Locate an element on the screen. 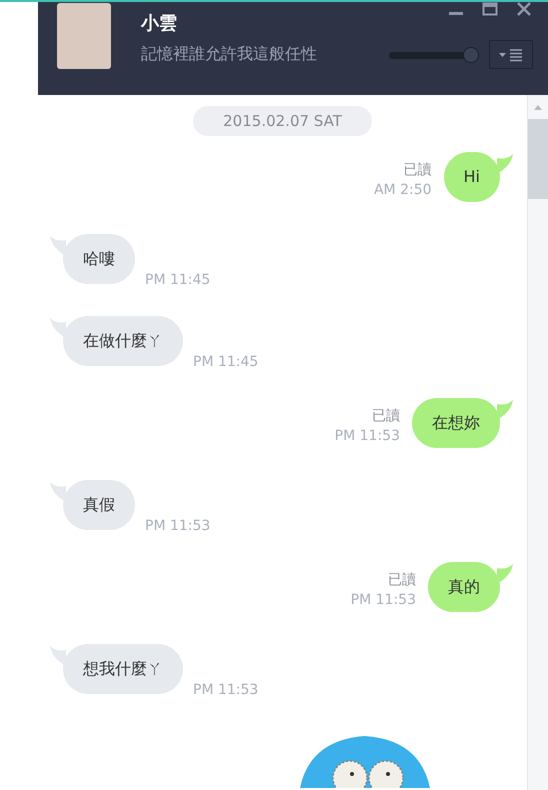 The width and height of the screenshot is (548, 790). message-bubble: 真的 is located at coordinates (464, 587).